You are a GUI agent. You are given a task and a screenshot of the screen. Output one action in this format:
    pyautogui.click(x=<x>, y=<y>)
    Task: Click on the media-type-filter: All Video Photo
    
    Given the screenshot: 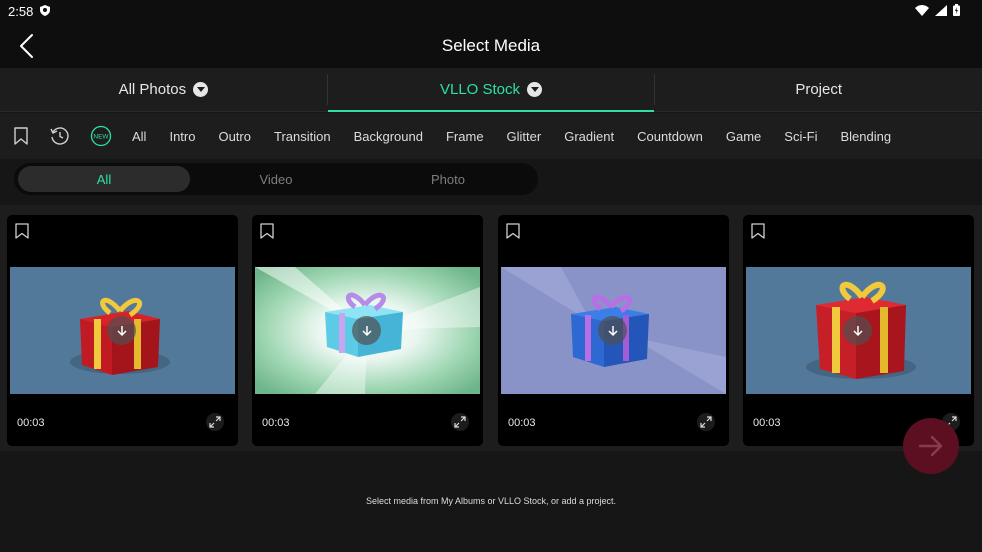 What is the action you would take?
    pyautogui.click(x=276, y=179)
    